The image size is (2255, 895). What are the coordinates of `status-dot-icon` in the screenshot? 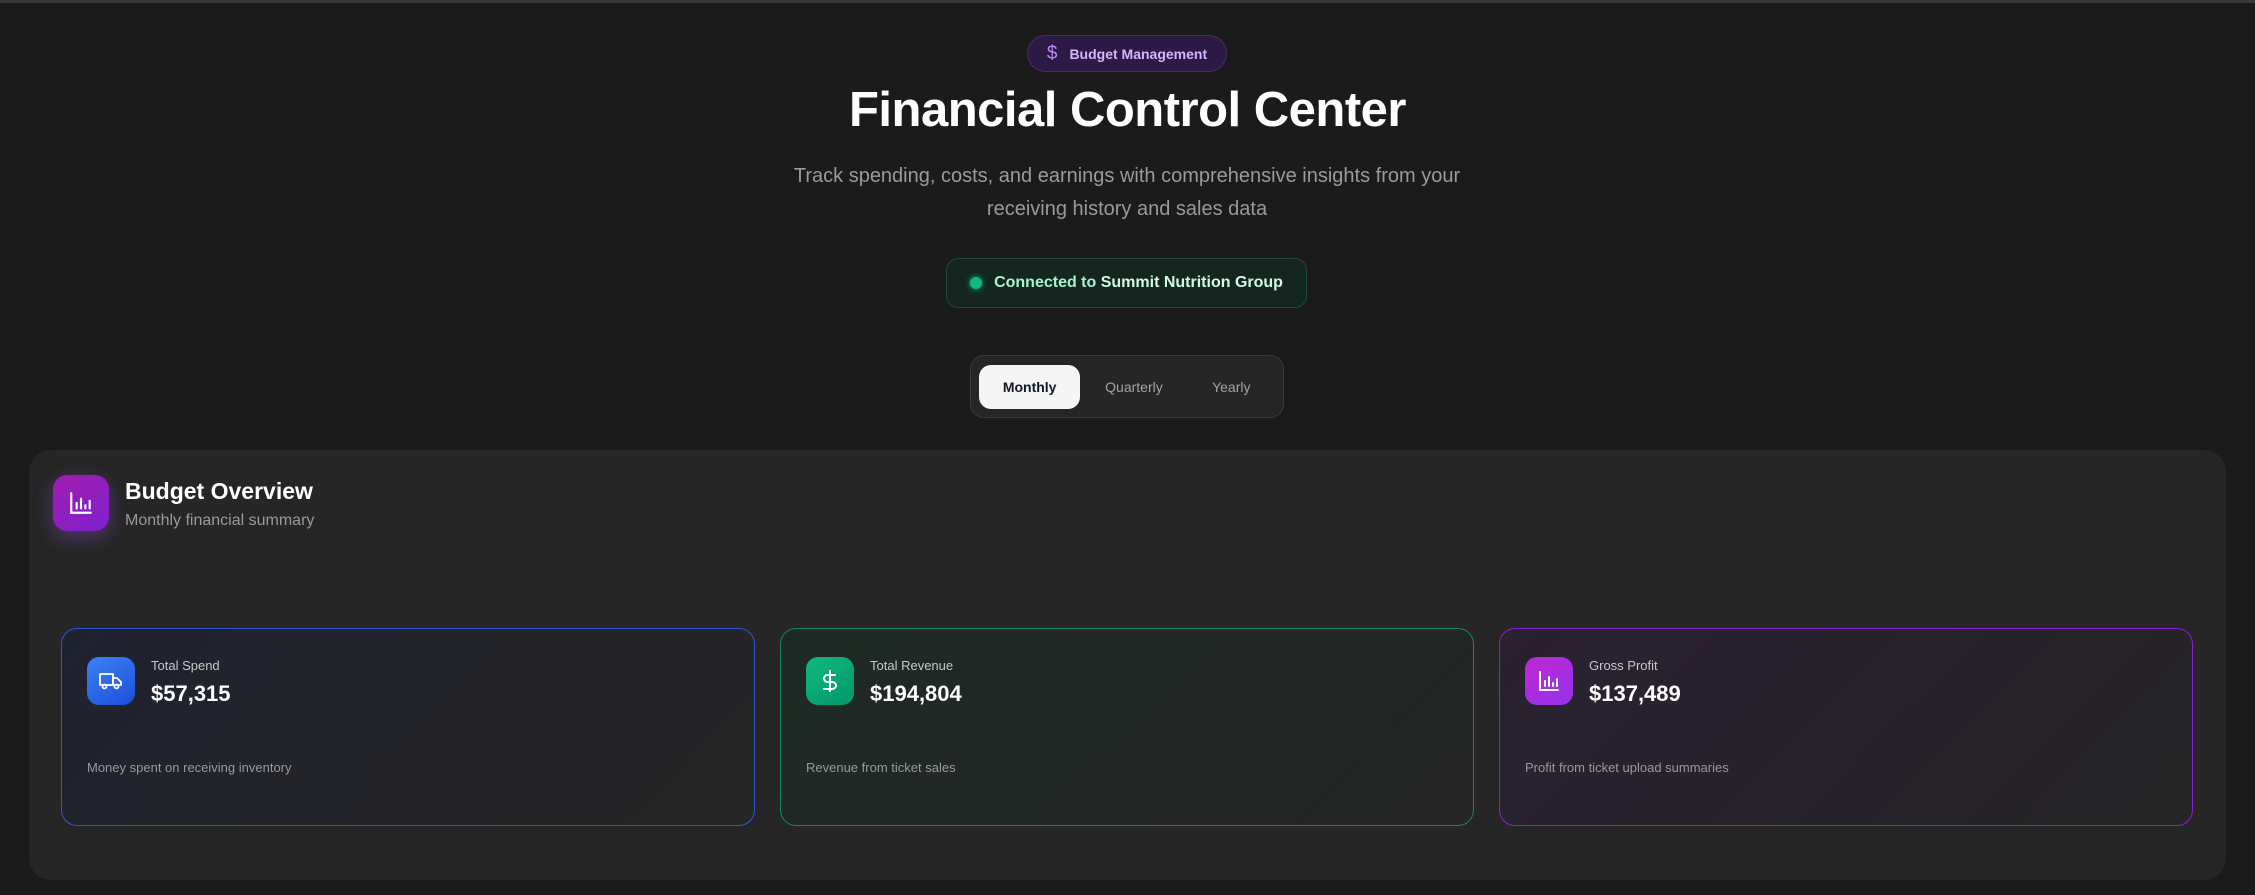 It's located at (976, 283).